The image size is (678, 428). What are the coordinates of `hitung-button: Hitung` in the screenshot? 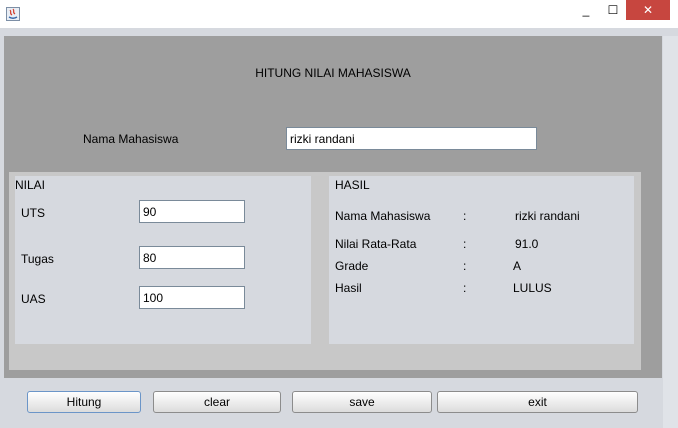 It's located at (84, 402).